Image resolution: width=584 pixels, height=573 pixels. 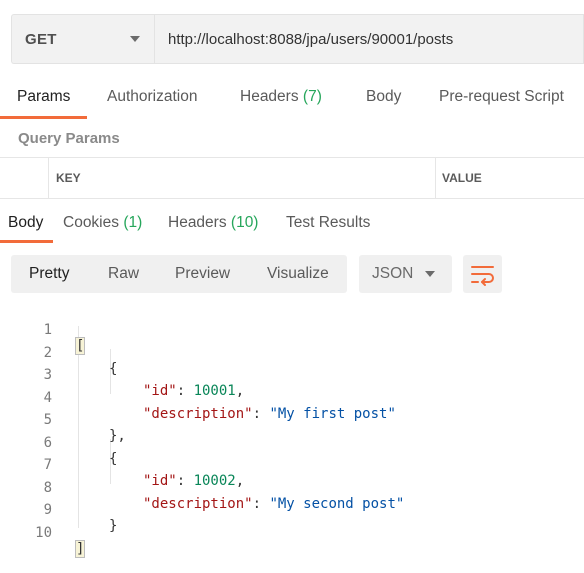 I want to click on code-line: 10 ], so click(x=292, y=533).